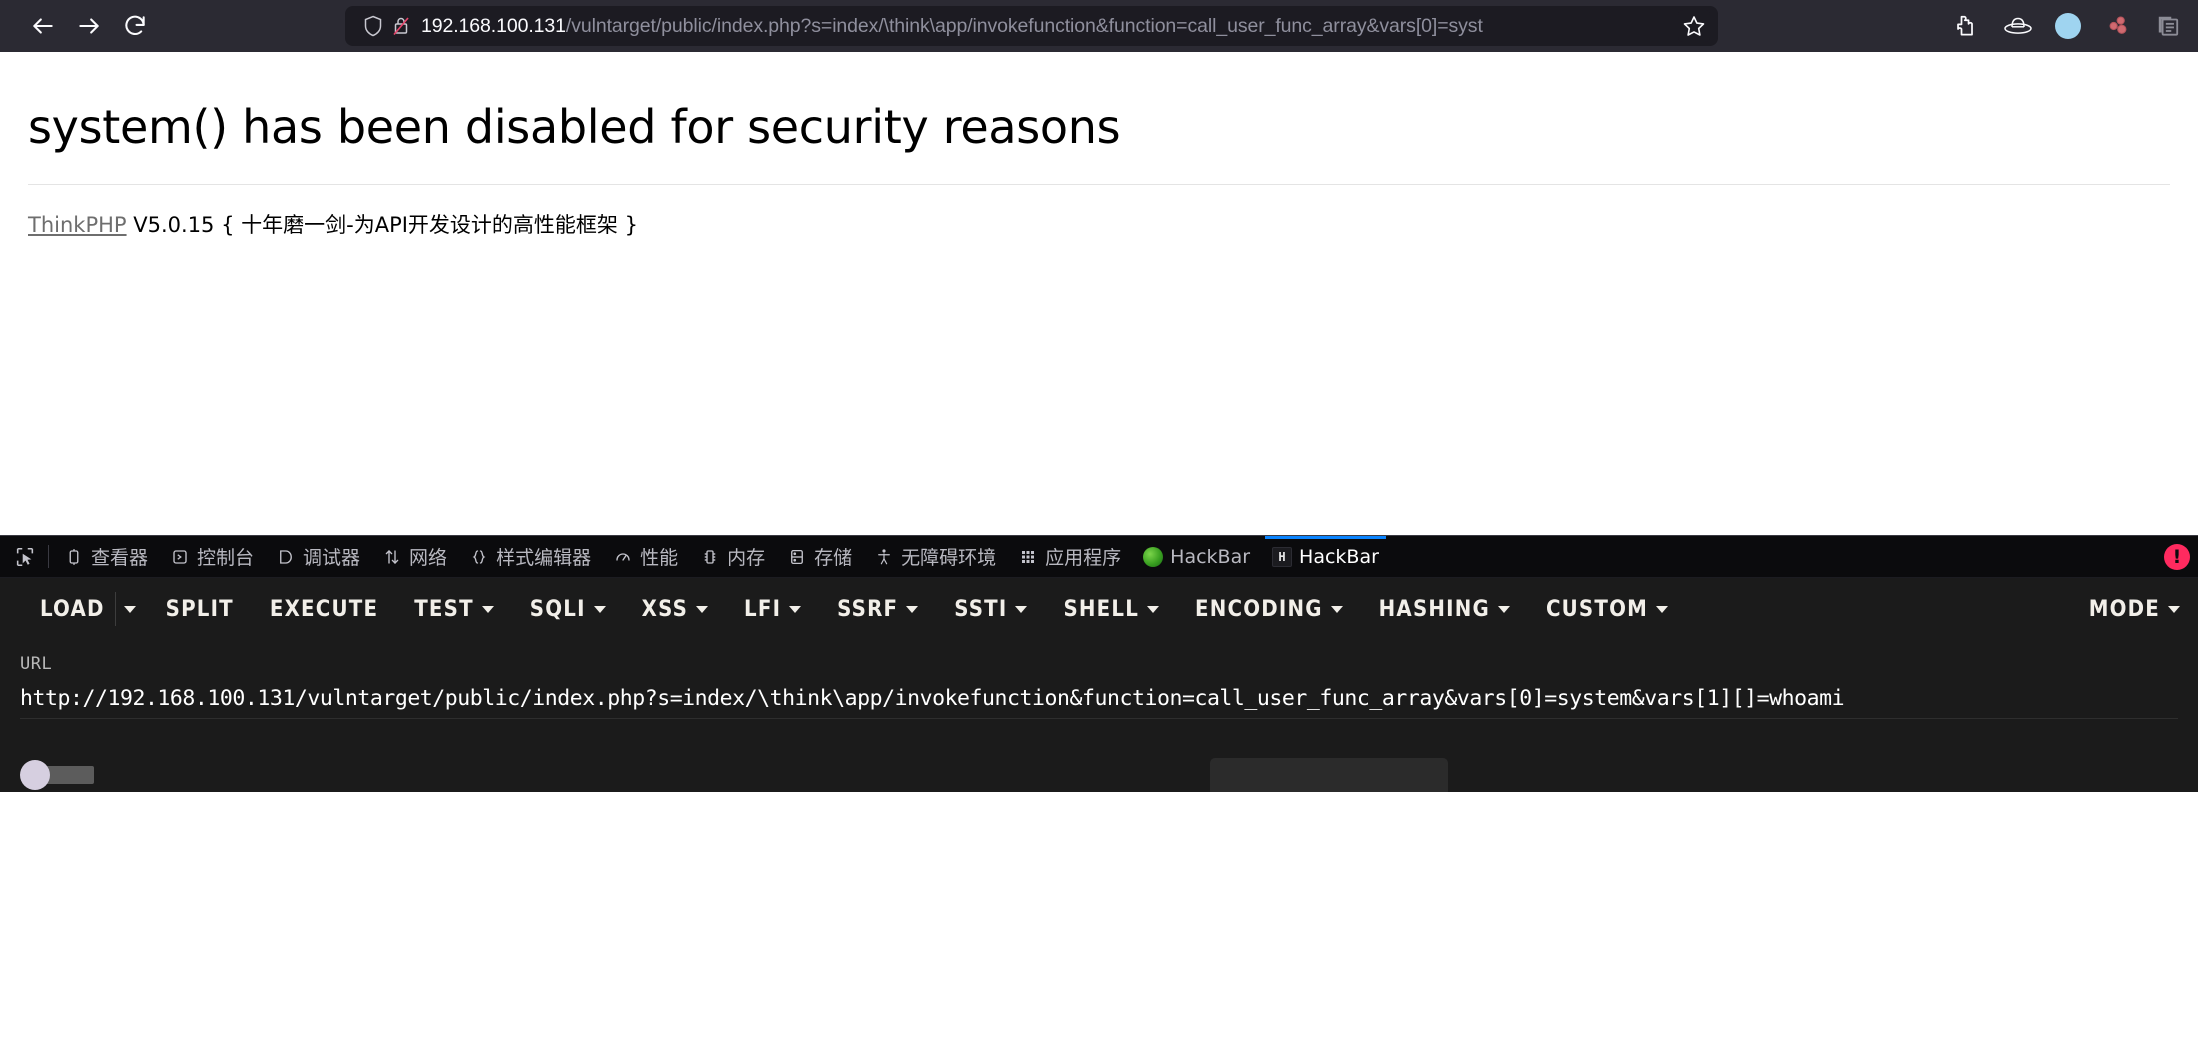  What do you see at coordinates (1968, 26) in the screenshot?
I see `extensions-puzzle-icon` at bounding box center [1968, 26].